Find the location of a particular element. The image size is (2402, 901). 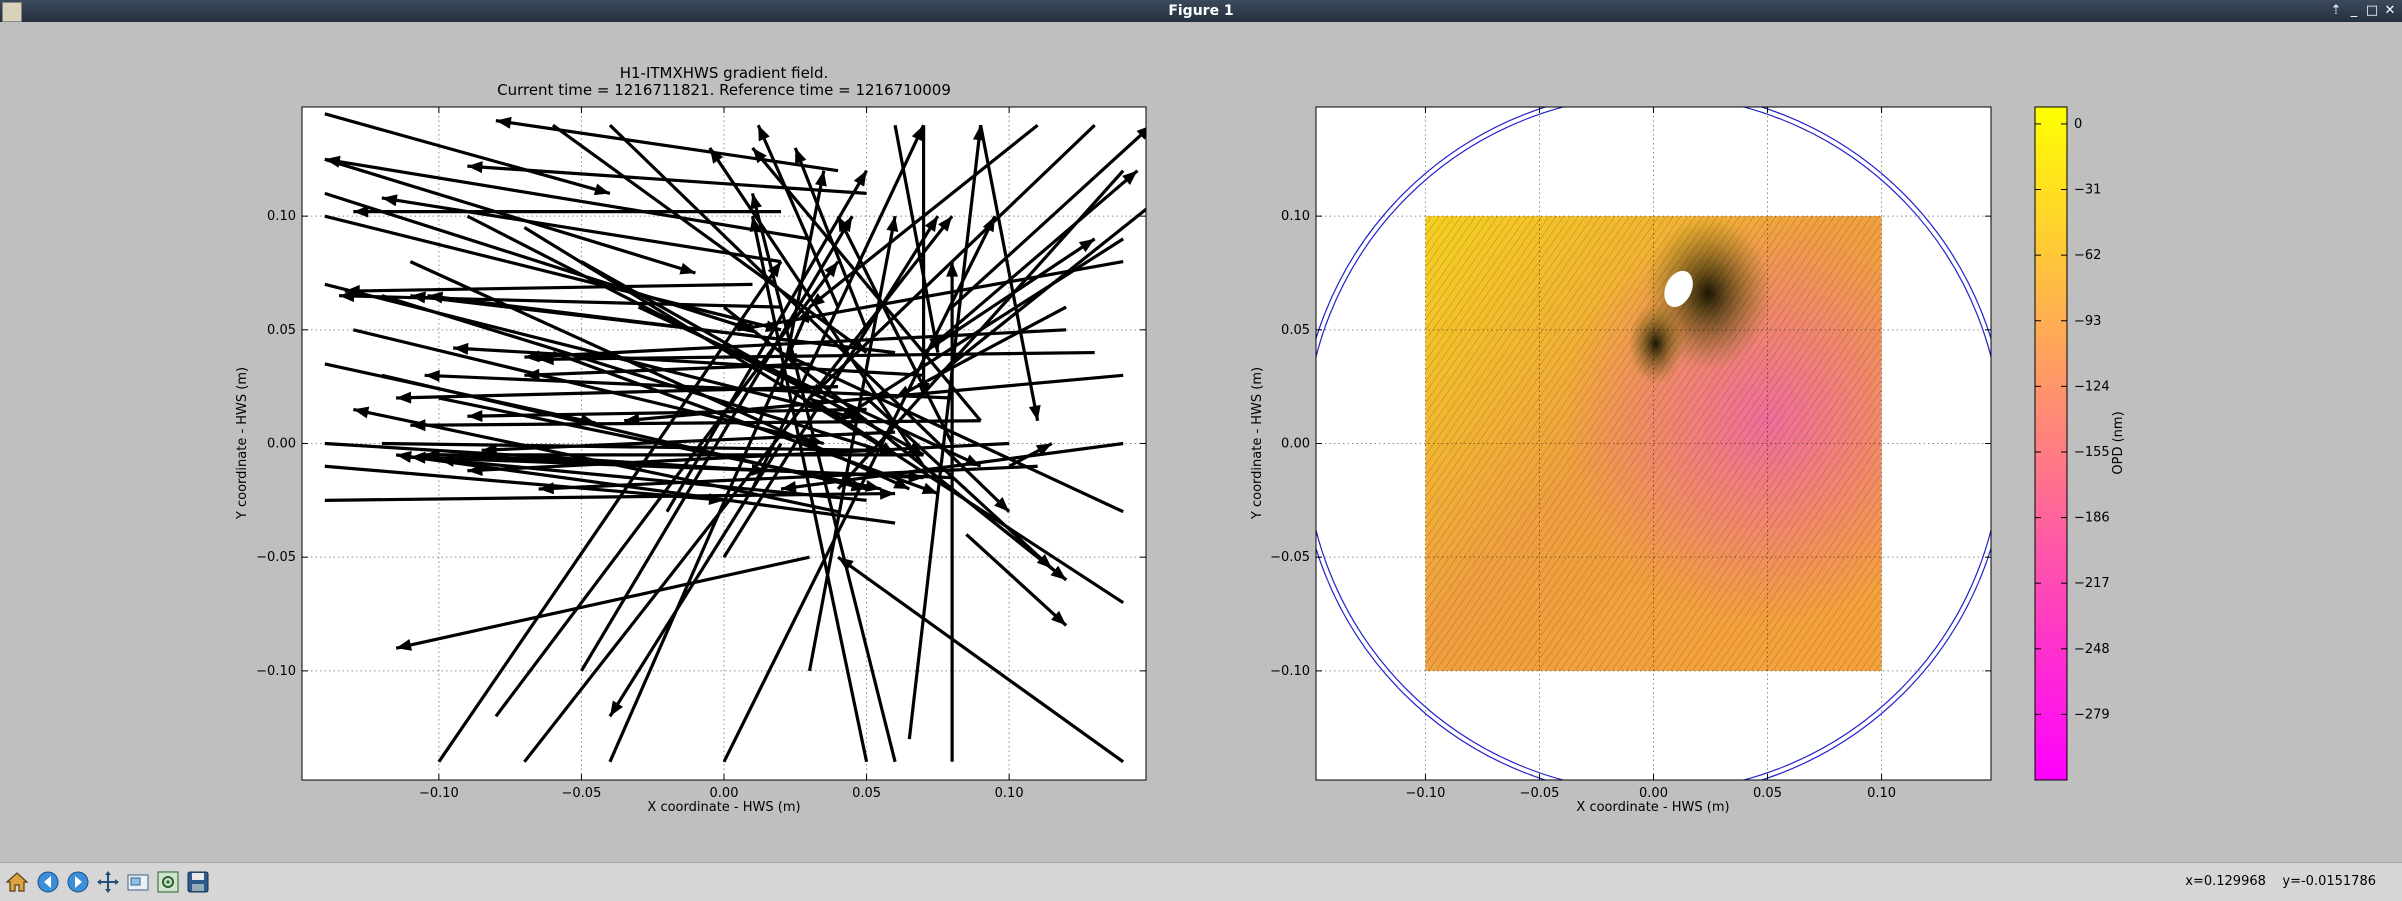

title-bar: Figure 1 ⇡ _ □ ✕ is located at coordinates (1201, 11).